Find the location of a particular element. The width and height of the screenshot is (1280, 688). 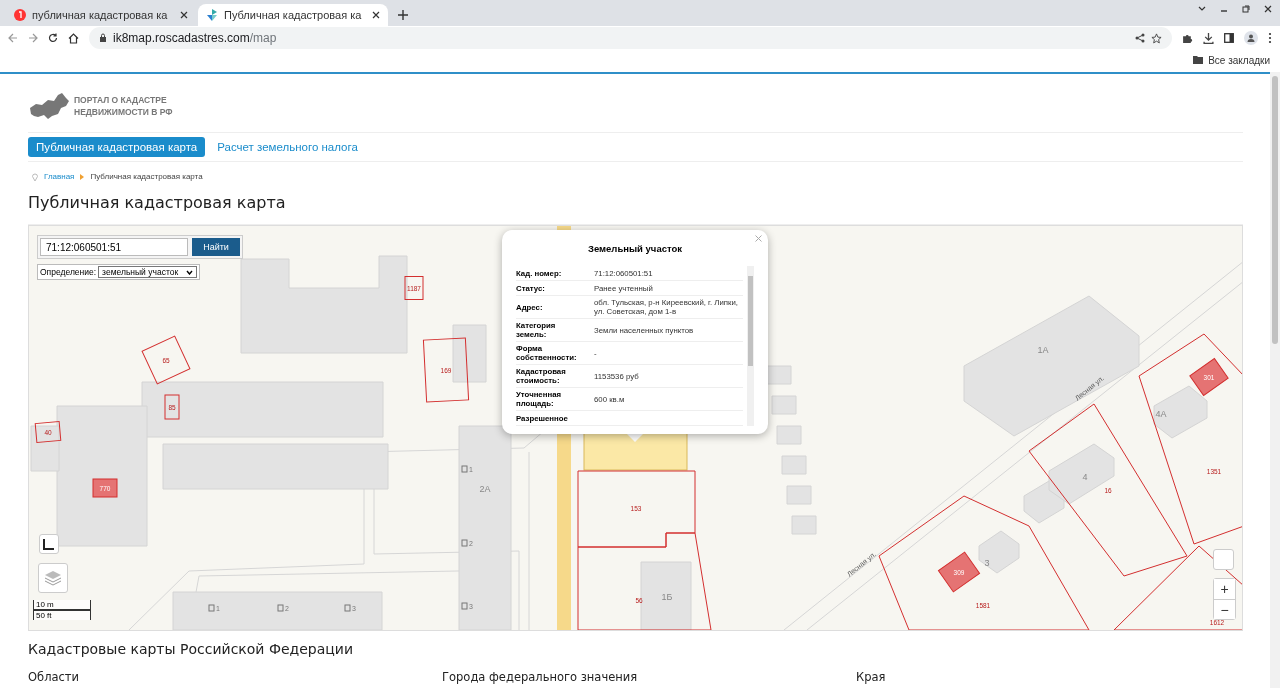

breadcrumb-link: Главная is located at coordinates (59, 176).